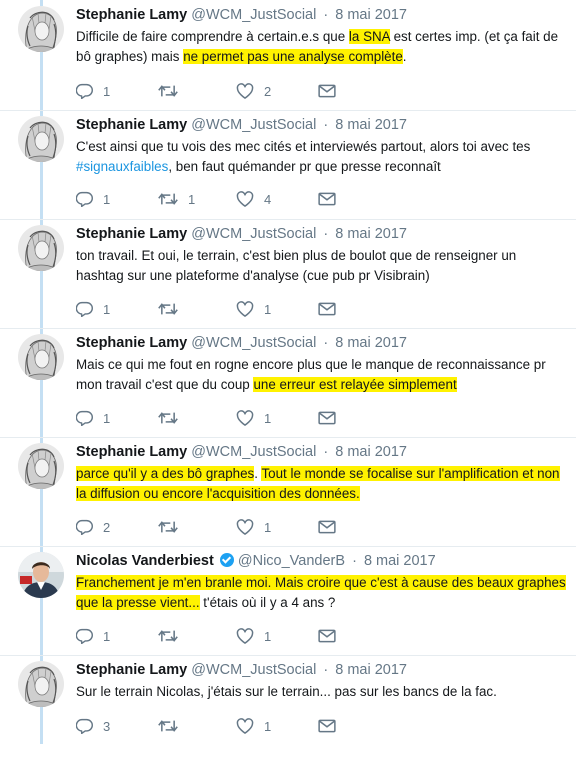 The width and height of the screenshot is (576, 765). Describe the element at coordinates (288, 546) in the screenshot. I see `tweet-divider` at that location.